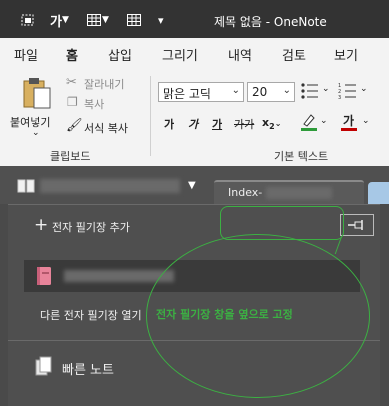  Describe the element at coordinates (91, 315) in the screenshot. I see `other-notebooks-link: 다른 전자 필기장 열기` at that location.